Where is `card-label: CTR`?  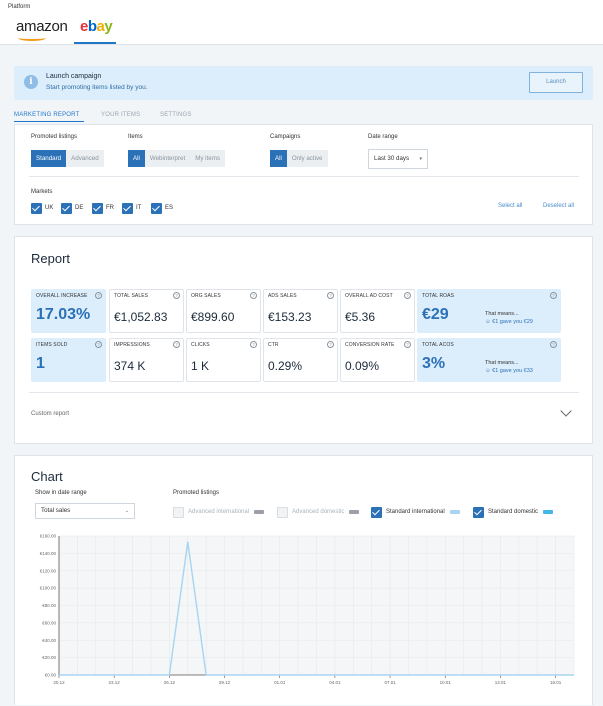
card-label: CTR is located at coordinates (273, 345).